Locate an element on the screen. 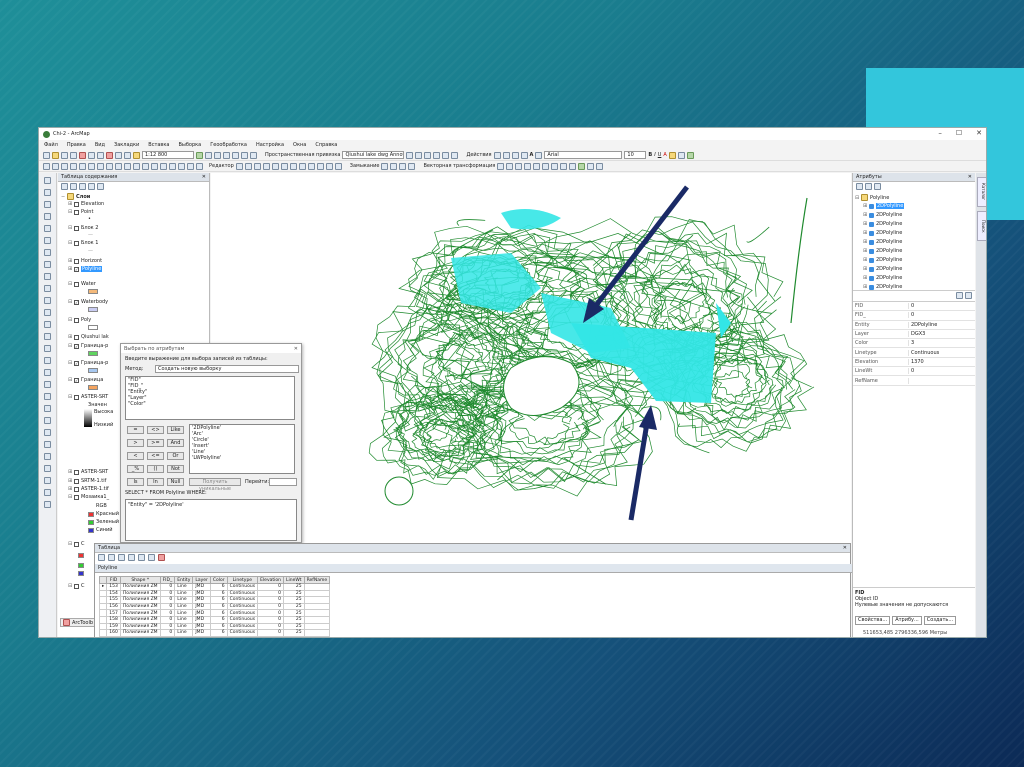 This screenshot has height=767, width=1024. toc-layer-srtm1: ⊞ SRTM-1.tif is located at coordinates (87, 481).